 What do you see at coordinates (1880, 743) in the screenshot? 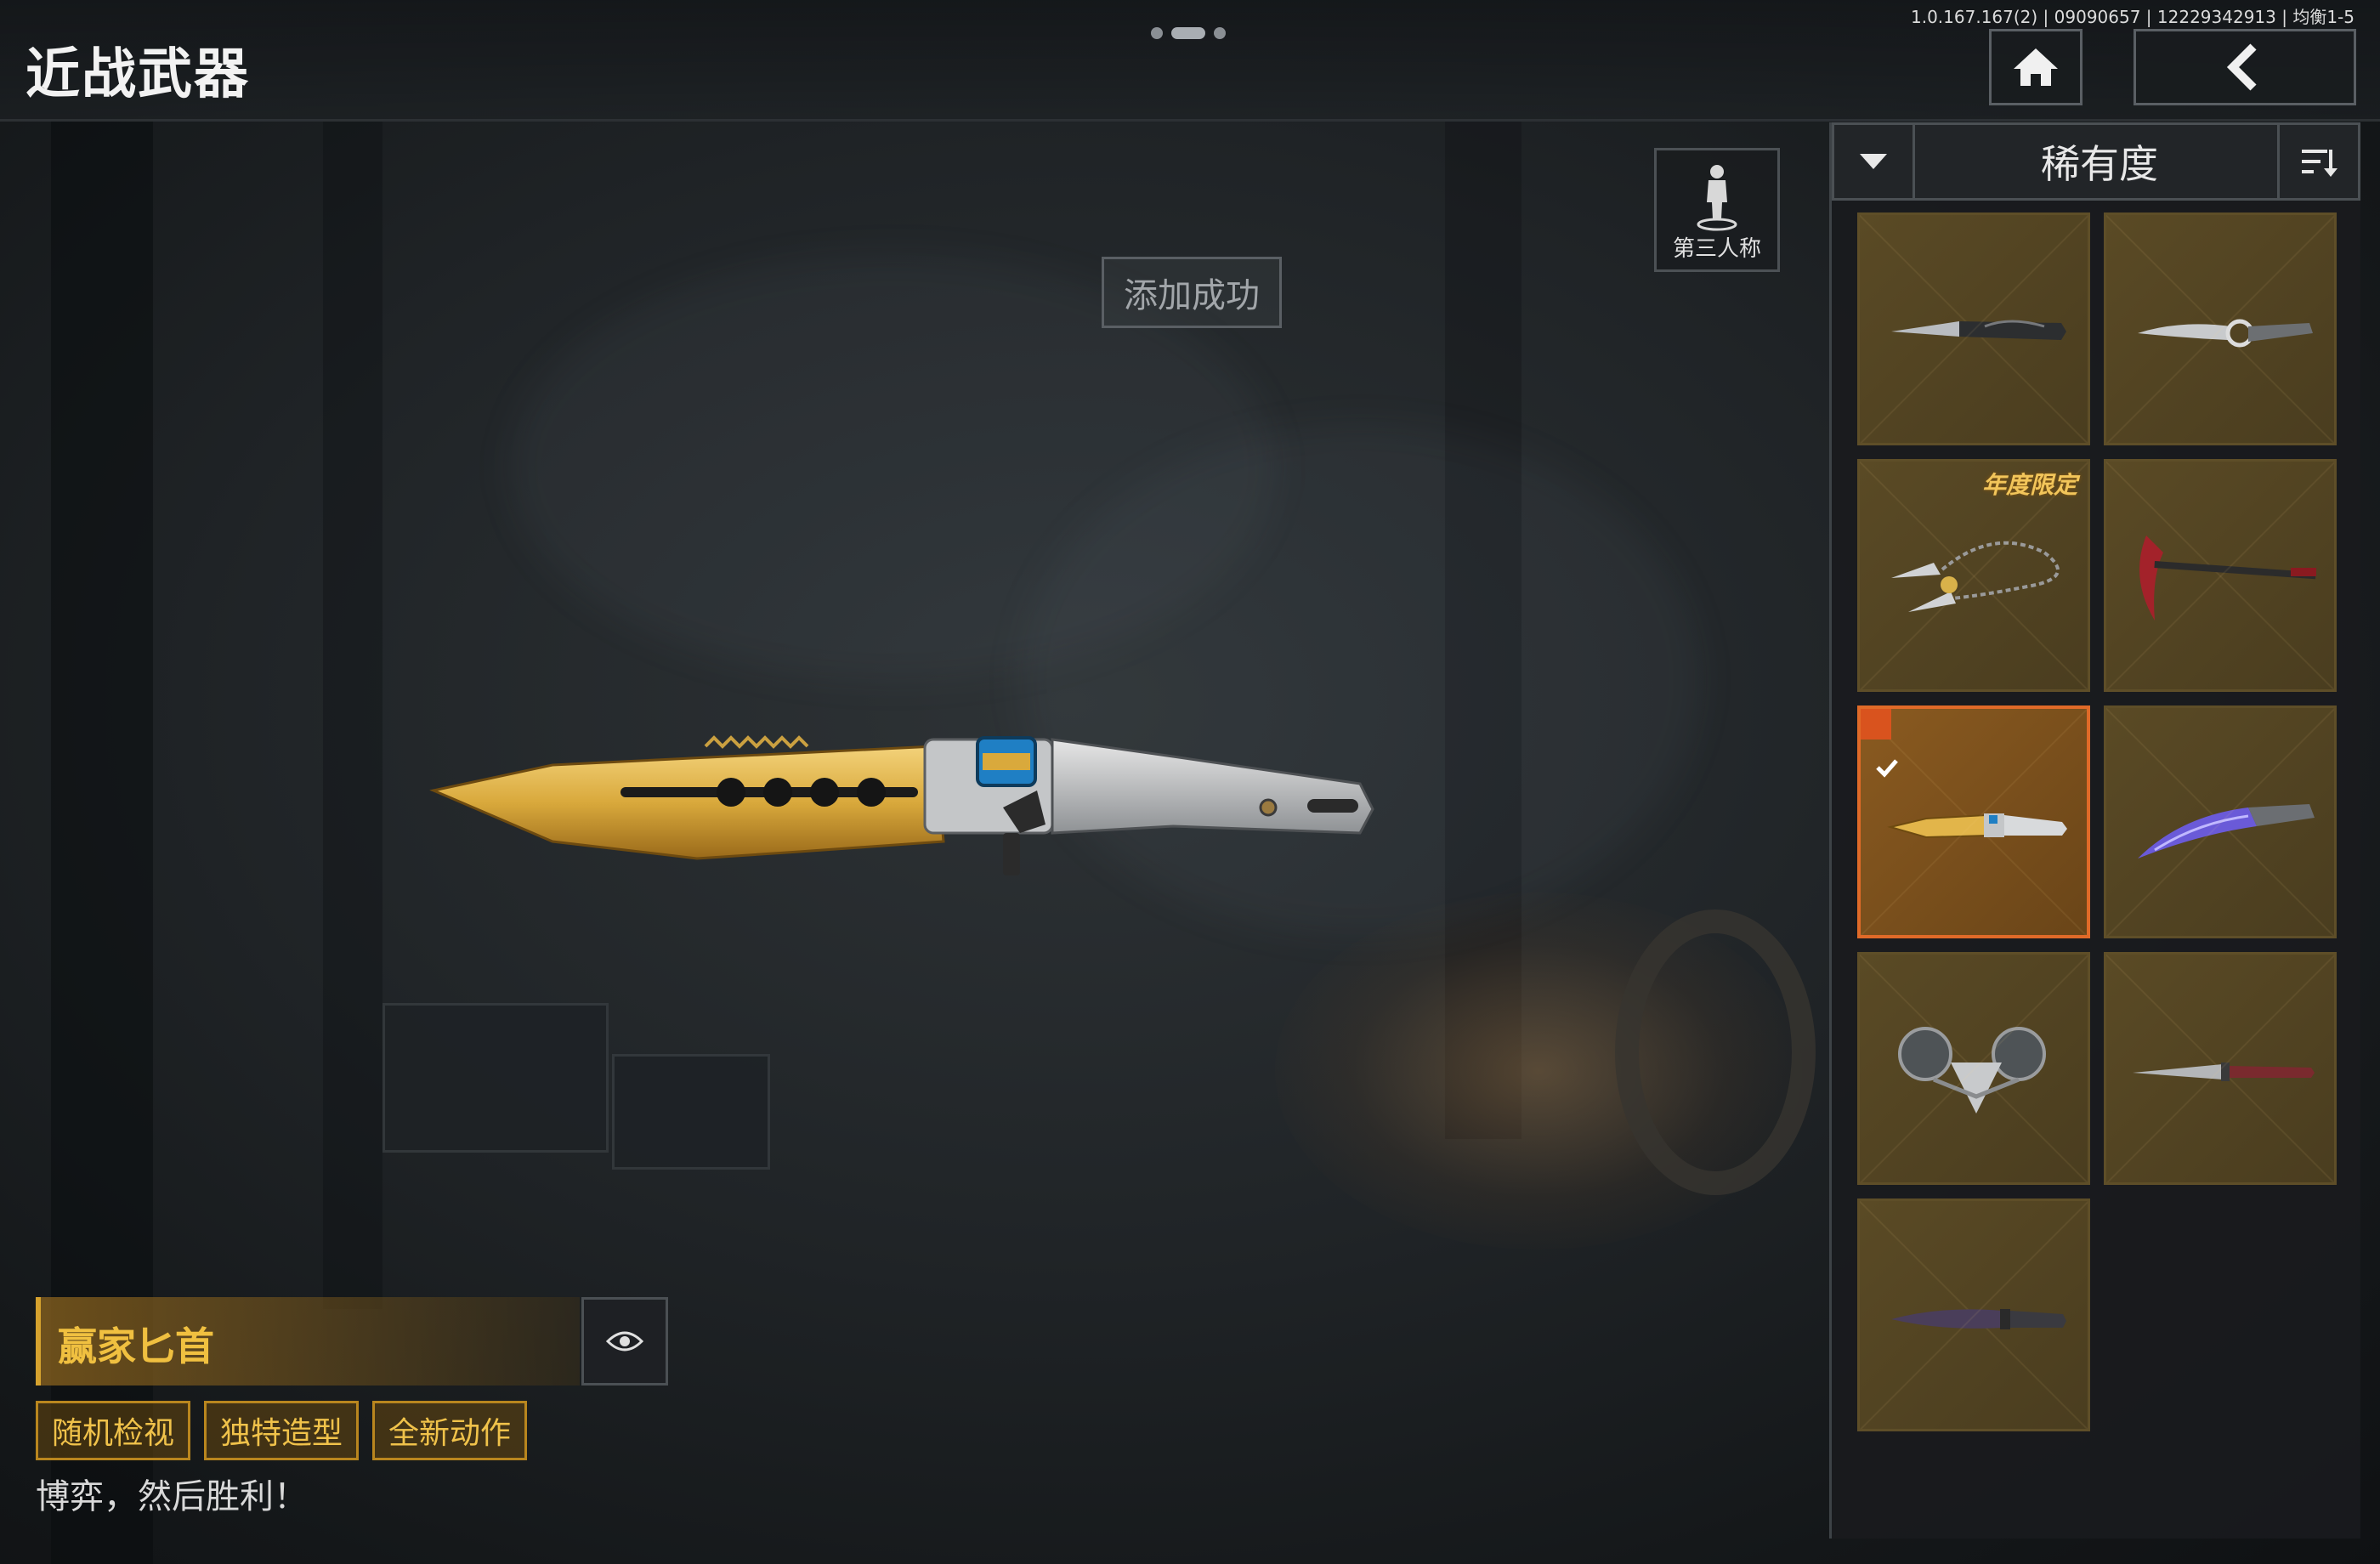
I see `selected-check-icon` at bounding box center [1880, 743].